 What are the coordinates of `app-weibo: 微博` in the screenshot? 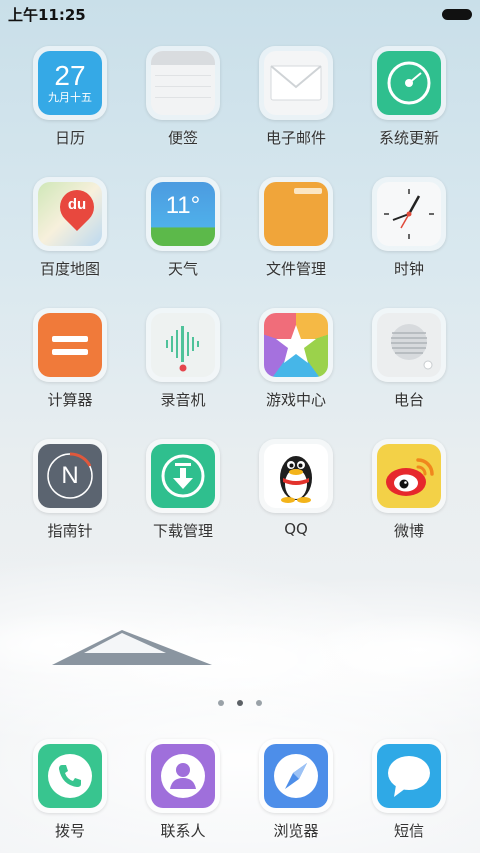 It's located at (409, 490).